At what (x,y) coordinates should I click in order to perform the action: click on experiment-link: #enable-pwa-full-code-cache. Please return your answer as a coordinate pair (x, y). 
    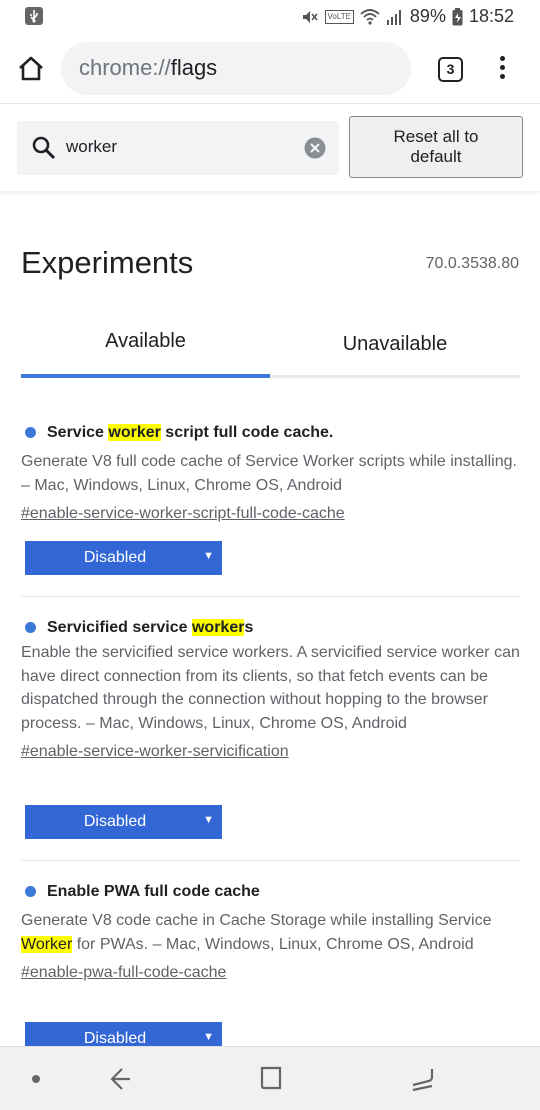
    Looking at the image, I should click on (123, 973).